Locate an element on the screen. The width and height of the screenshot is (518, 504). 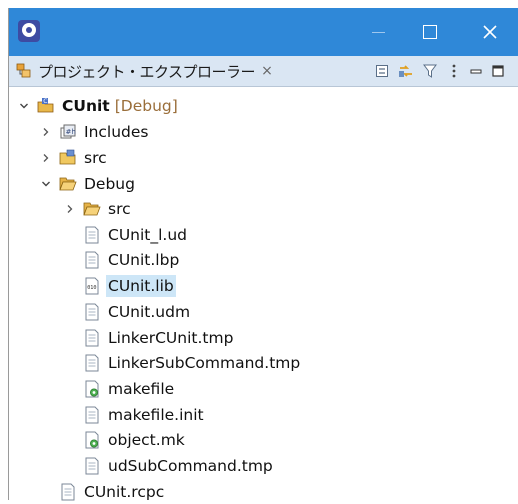
tree-item-project: C CUnit [Debug] is located at coordinates (98, 105).